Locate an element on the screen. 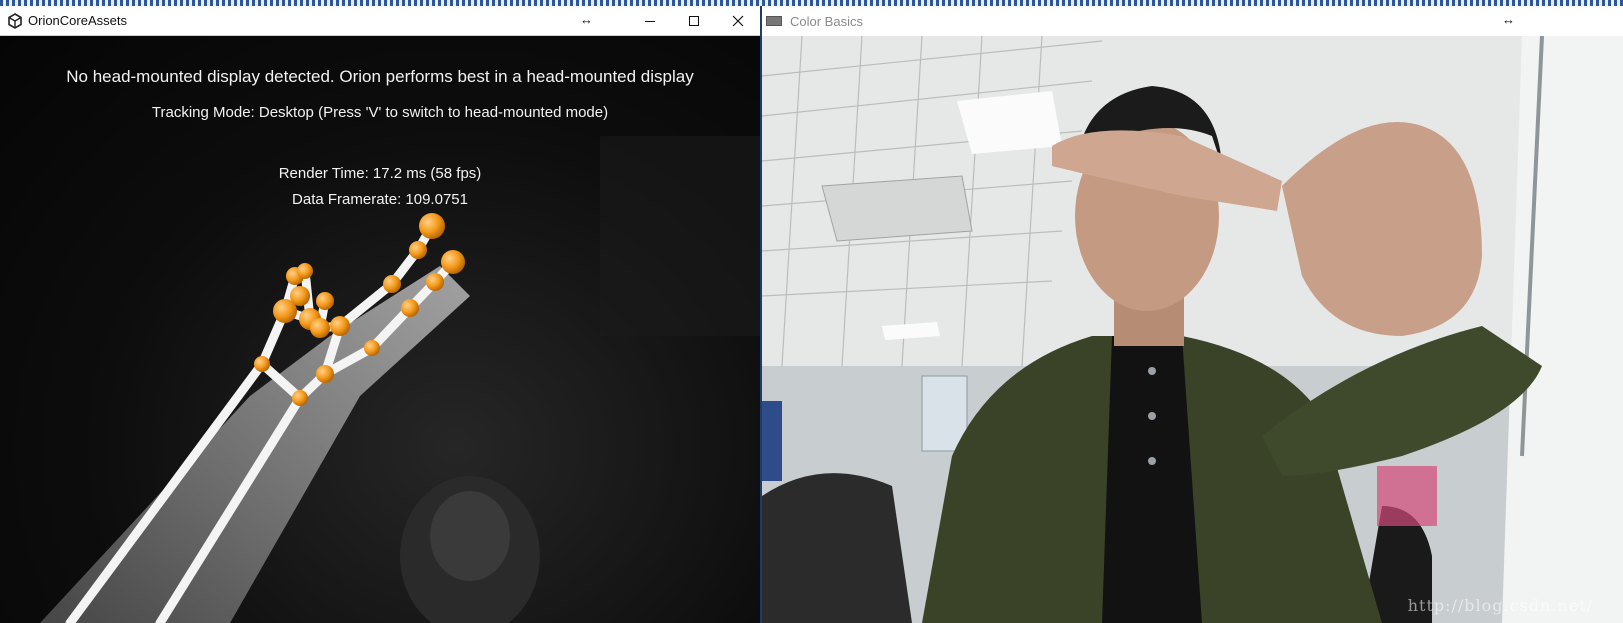 Image resolution: width=1623 pixels, height=623 pixels. minimize-button is located at coordinates (650, 21).